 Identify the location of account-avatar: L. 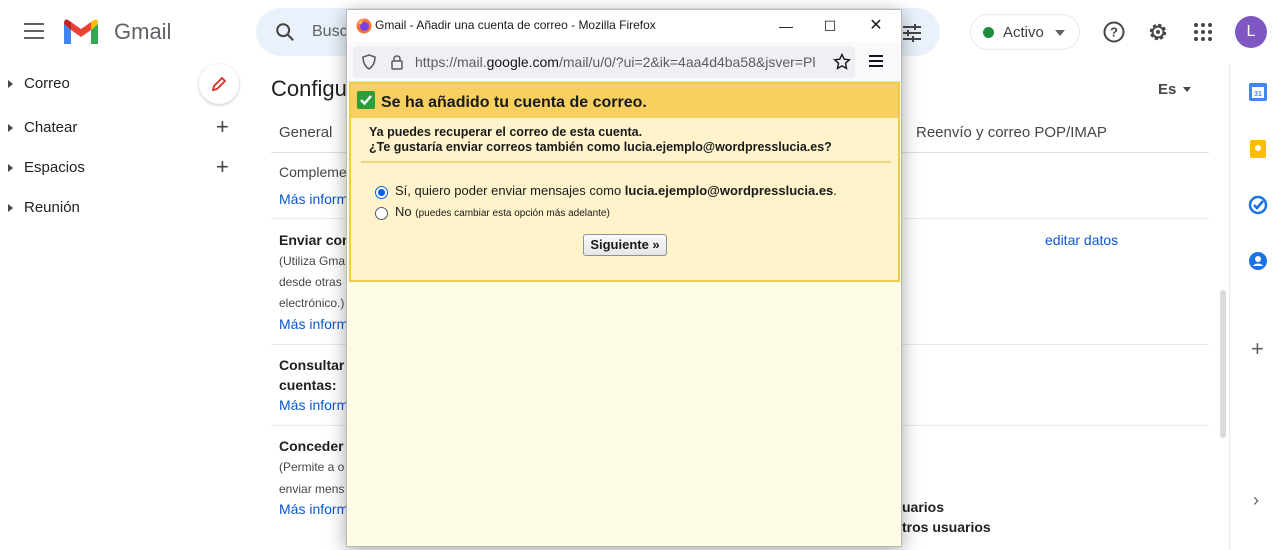
(1251, 32).